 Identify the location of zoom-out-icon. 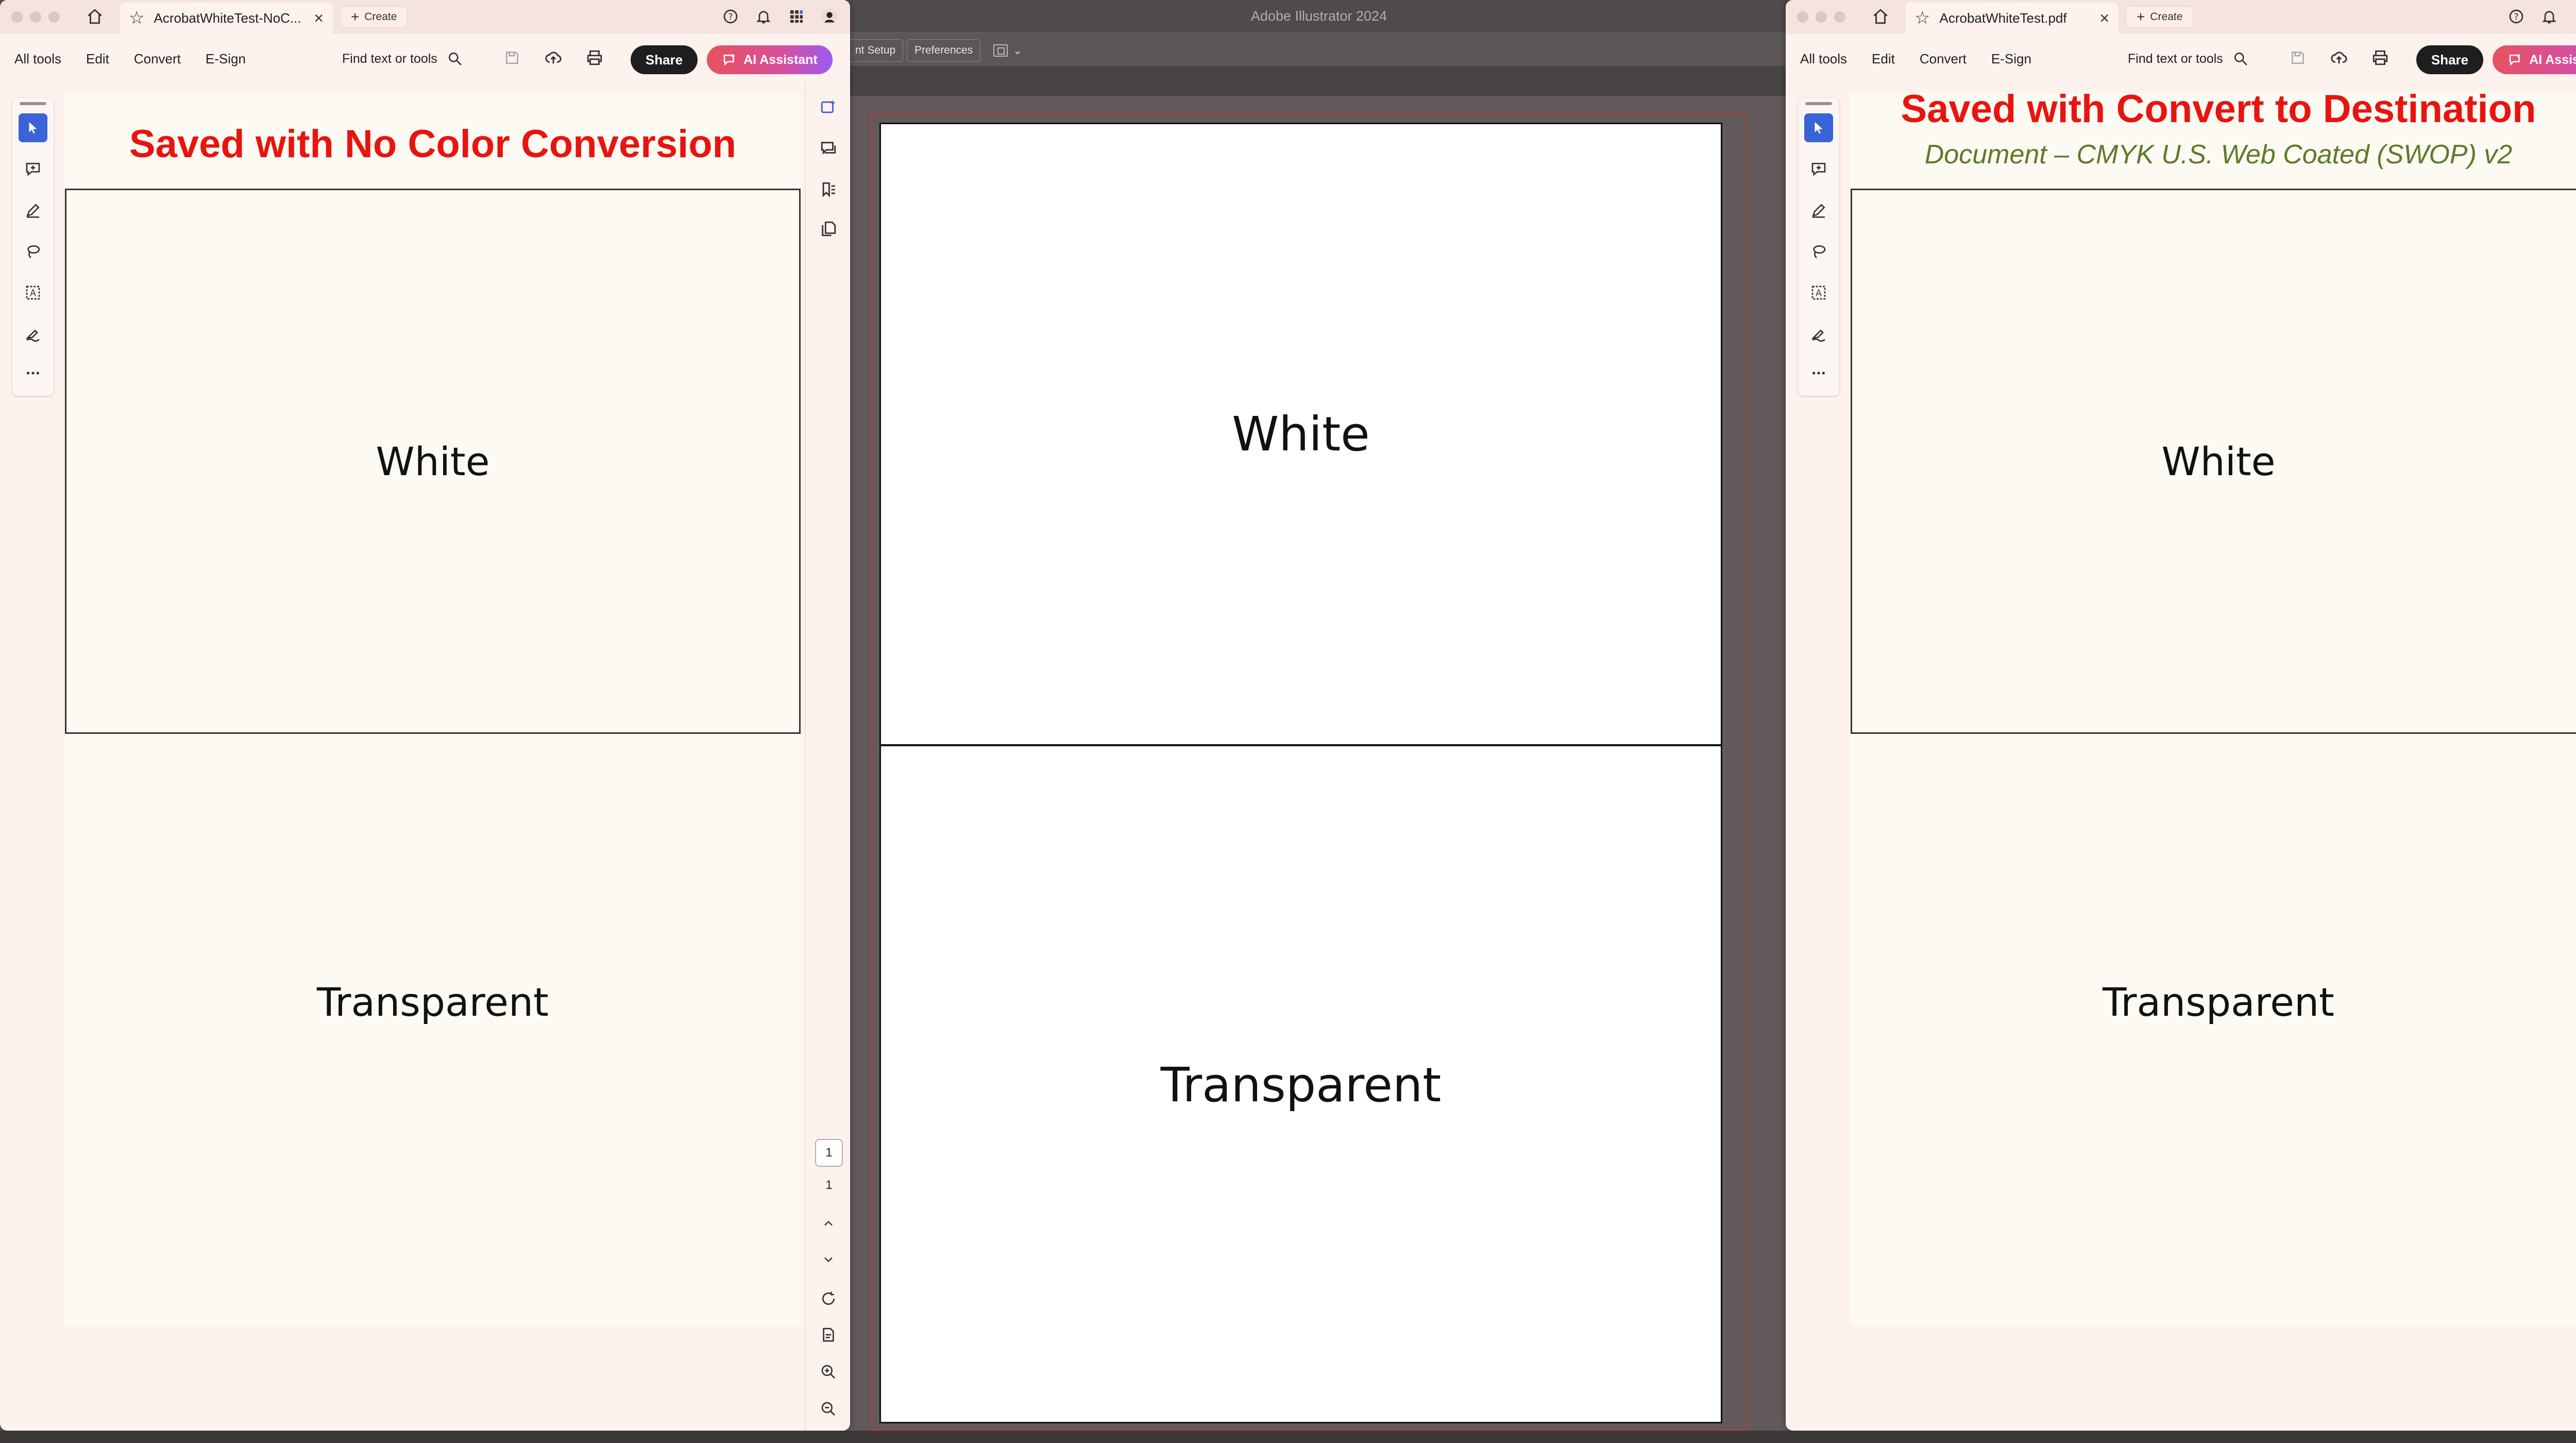
(828, 1409).